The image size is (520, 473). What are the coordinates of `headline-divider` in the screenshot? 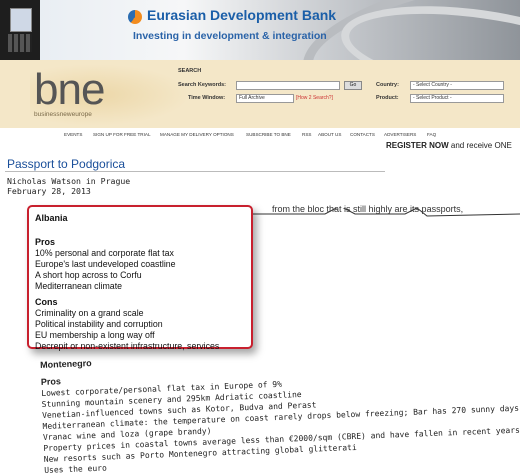 It's located at (195, 171).